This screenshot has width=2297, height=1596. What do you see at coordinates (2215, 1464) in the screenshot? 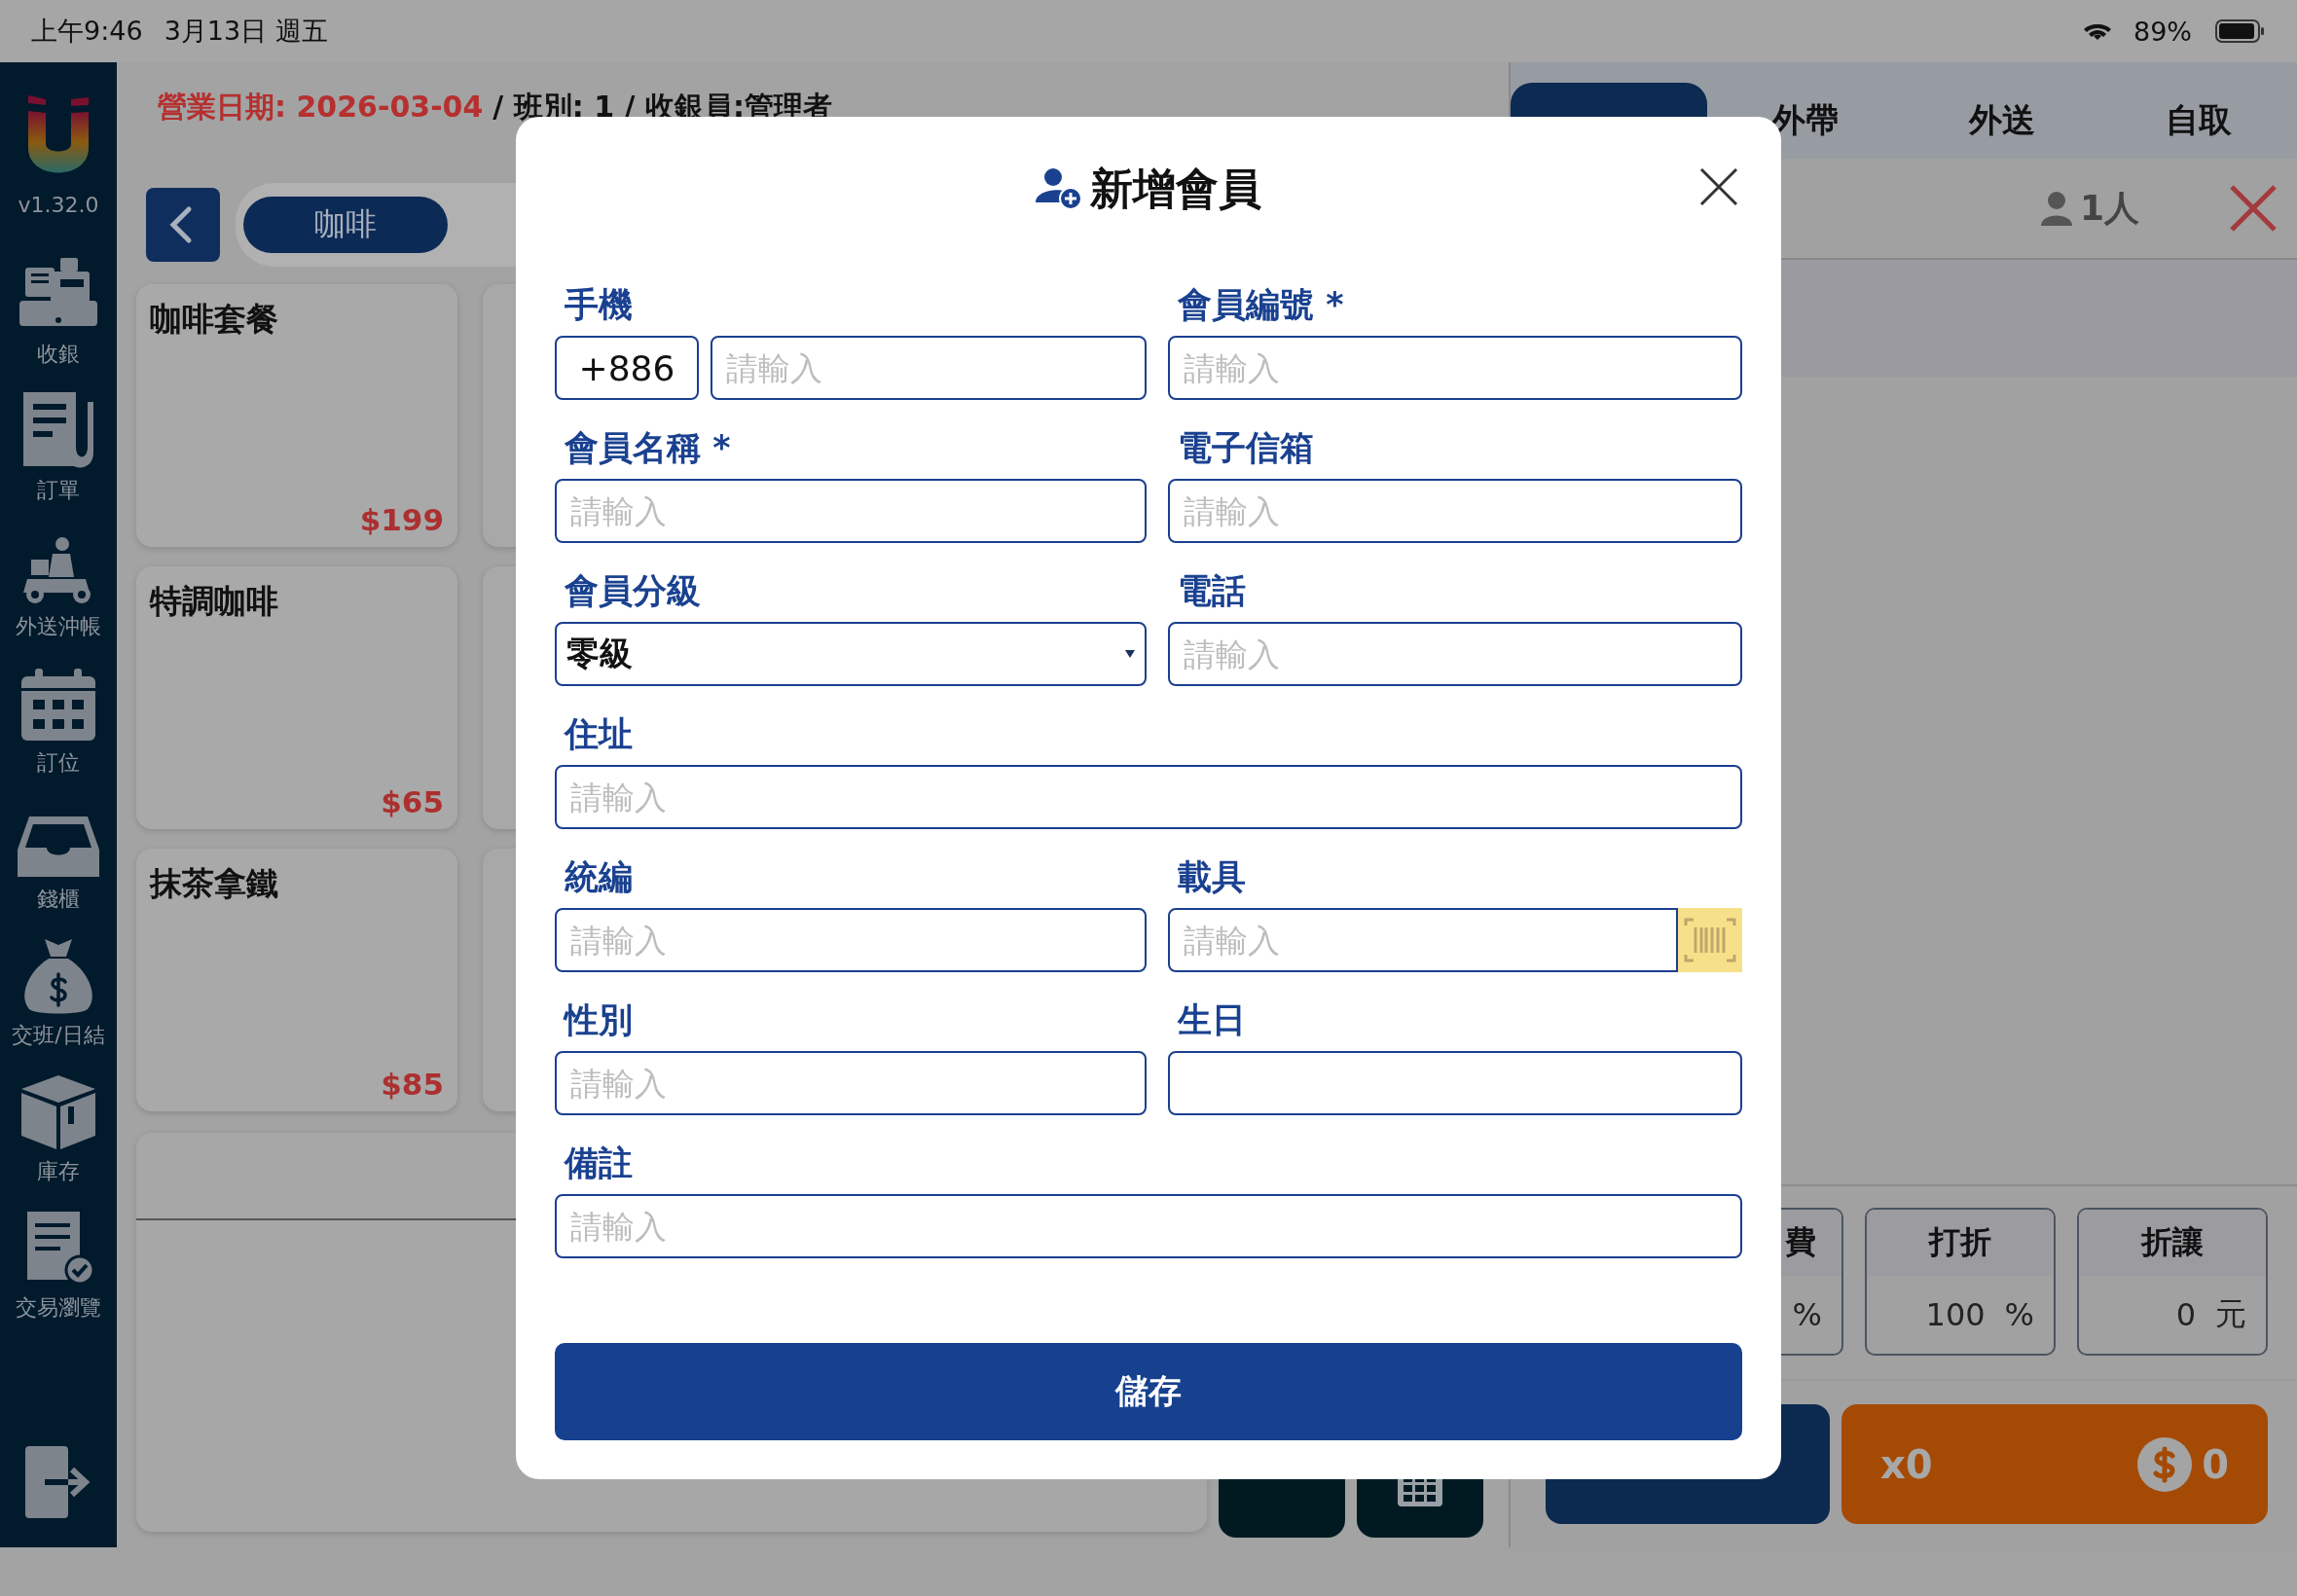
I see `total-amount: 0` at bounding box center [2215, 1464].